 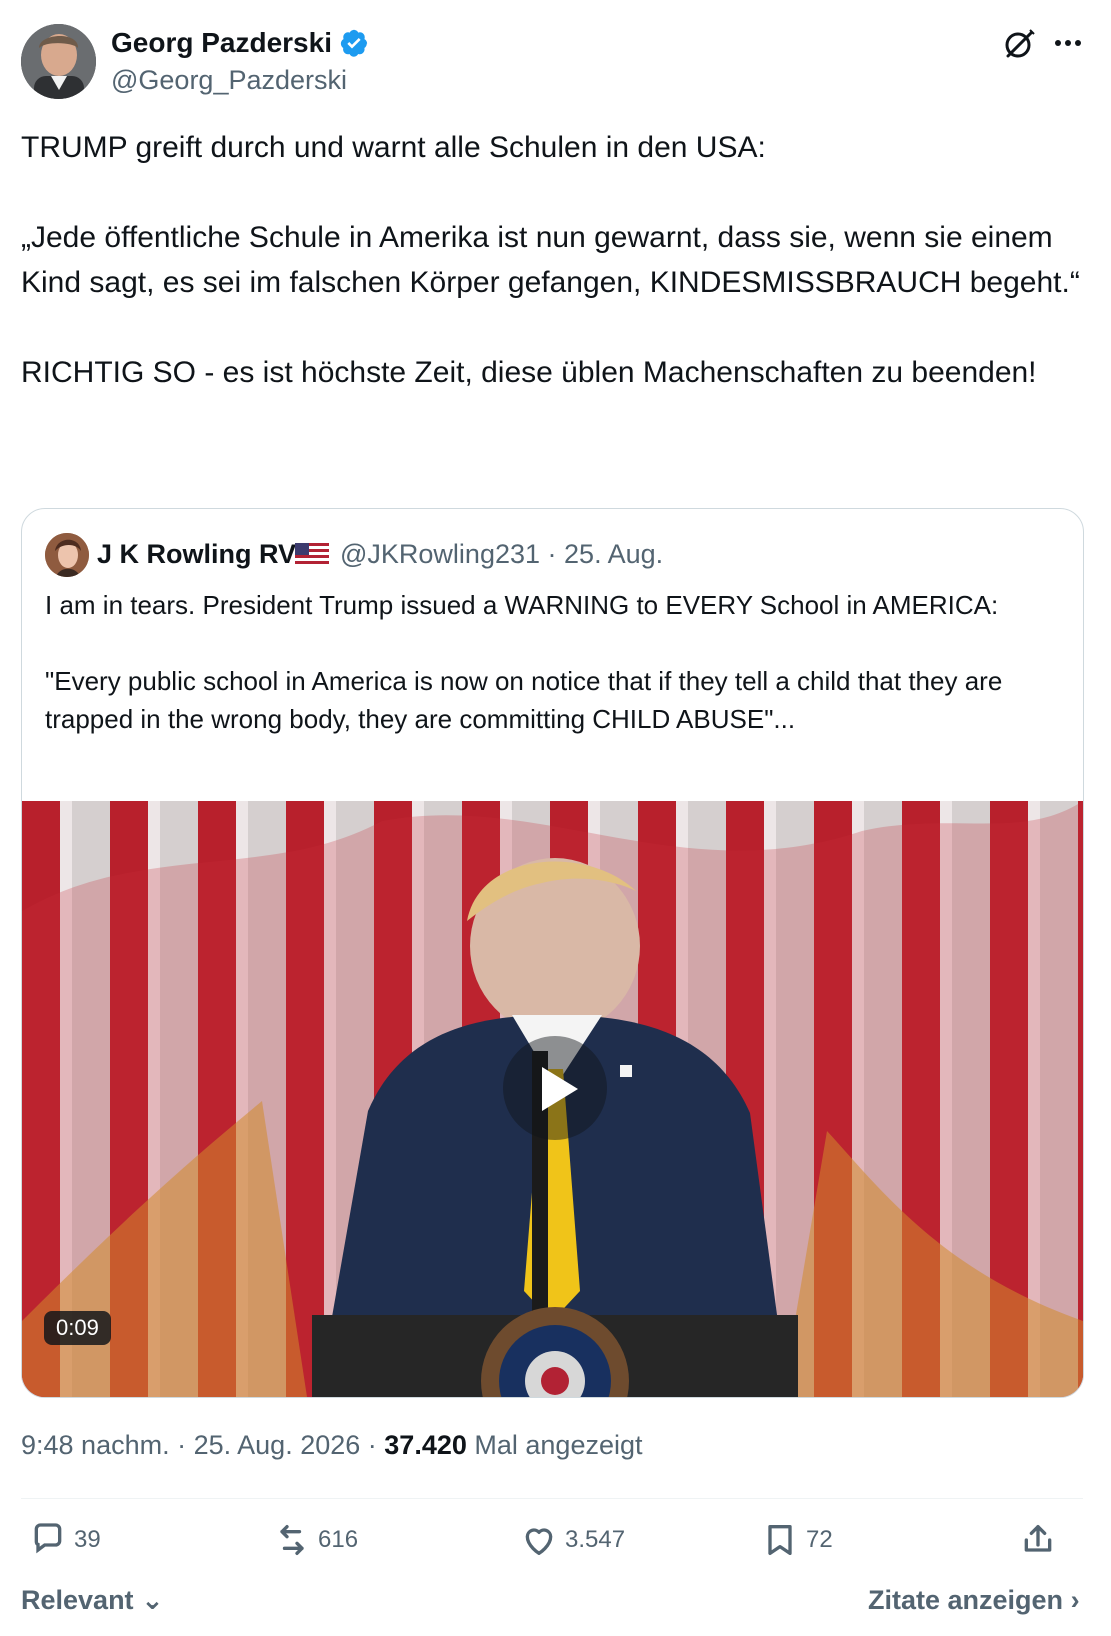 I want to click on chevron-down-icon: ⌄, so click(x=152, y=1600).